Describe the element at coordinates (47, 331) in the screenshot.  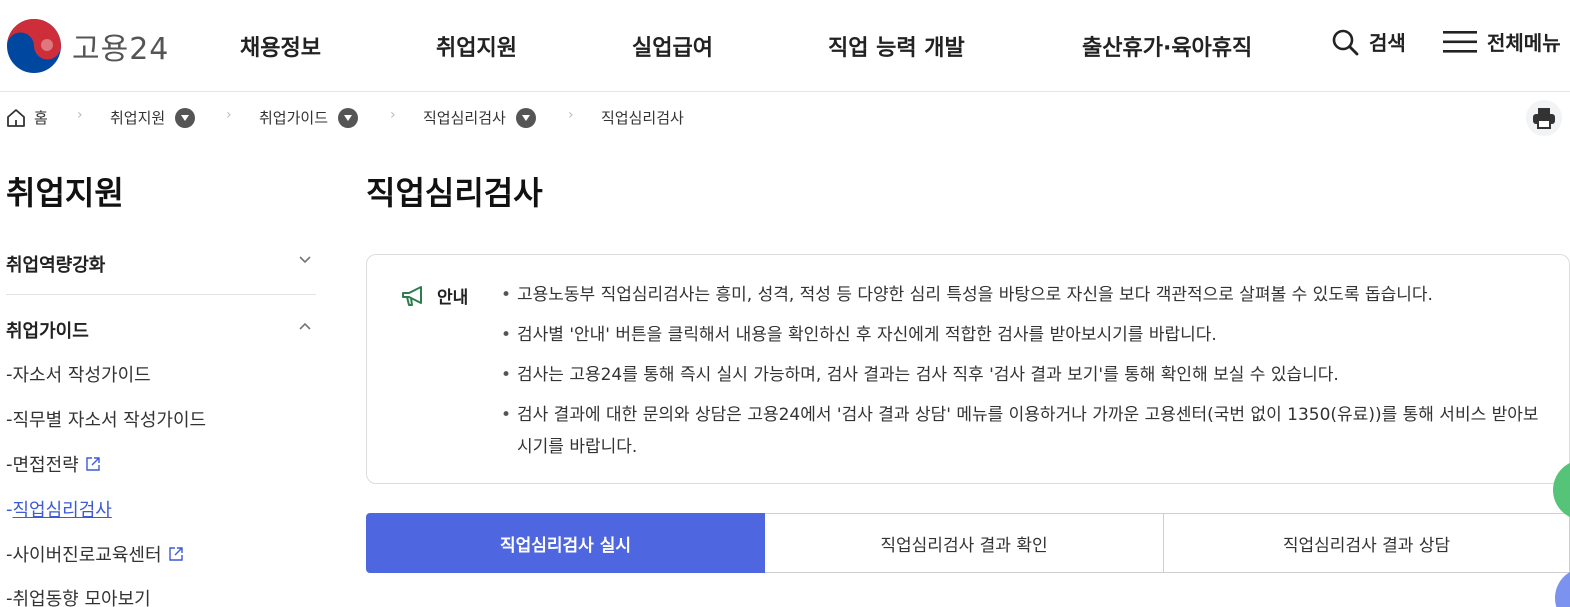
I see `sidebar-group-label: 취업가이드` at that location.